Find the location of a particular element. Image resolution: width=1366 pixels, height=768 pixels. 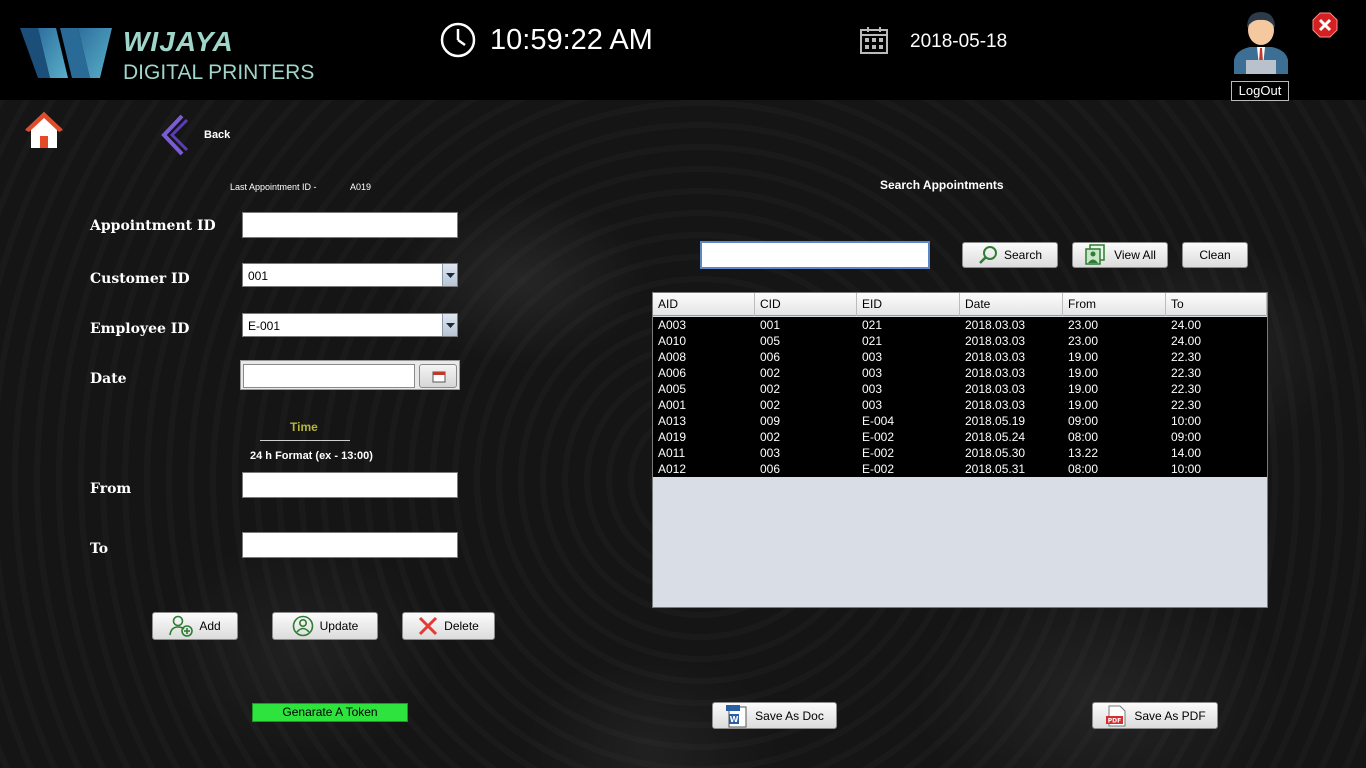

clock-time: 10:59:22 AM is located at coordinates (571, 40).